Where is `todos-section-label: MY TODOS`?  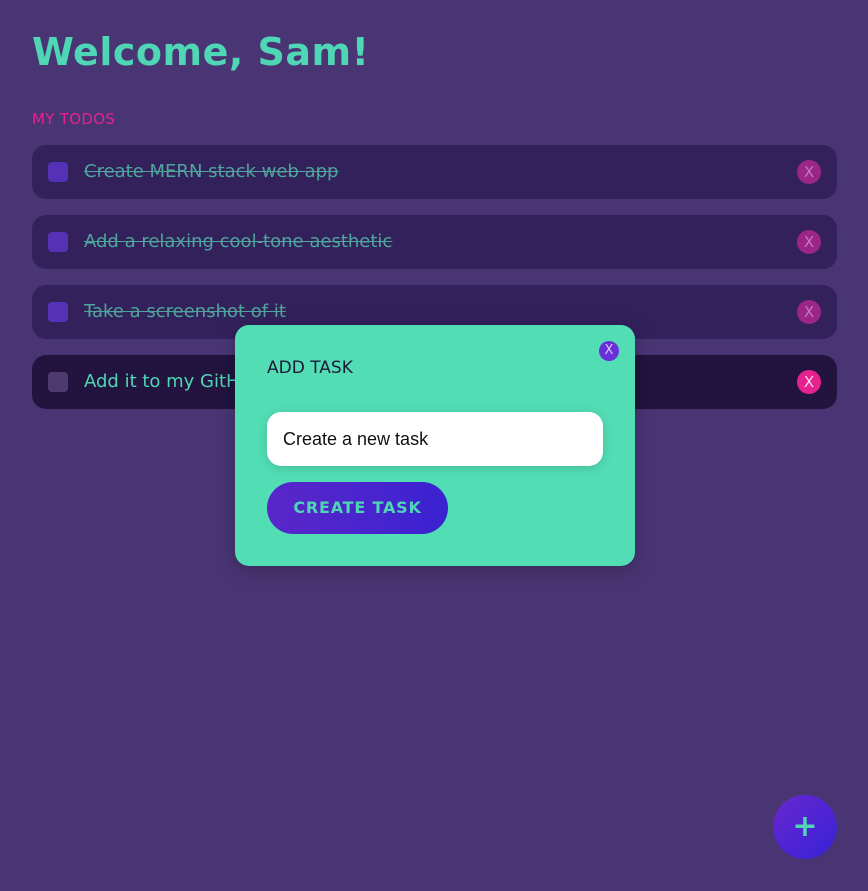
todos-section-label: MY TODOS is located at coordinates (74, 119).